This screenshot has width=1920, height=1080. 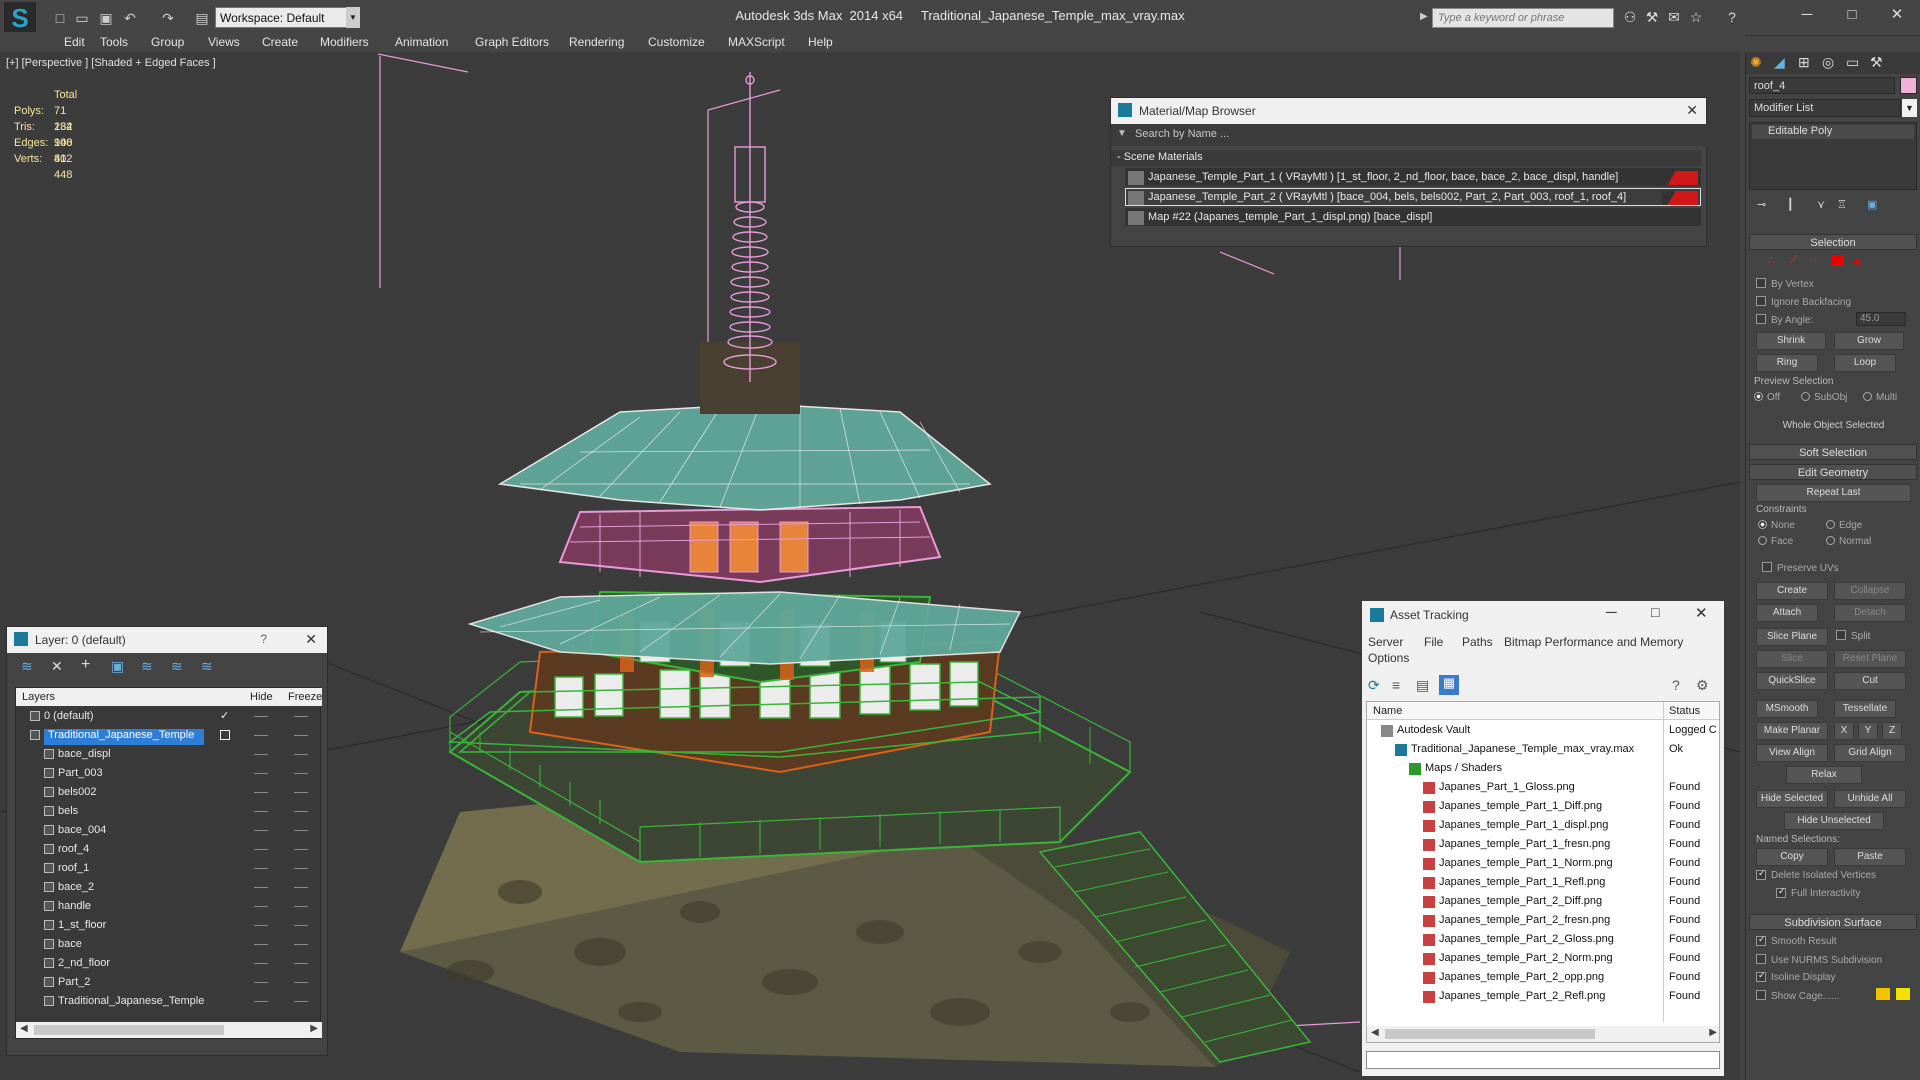 I want to click on layer-row: roof_1, so click(x=169, y=869).